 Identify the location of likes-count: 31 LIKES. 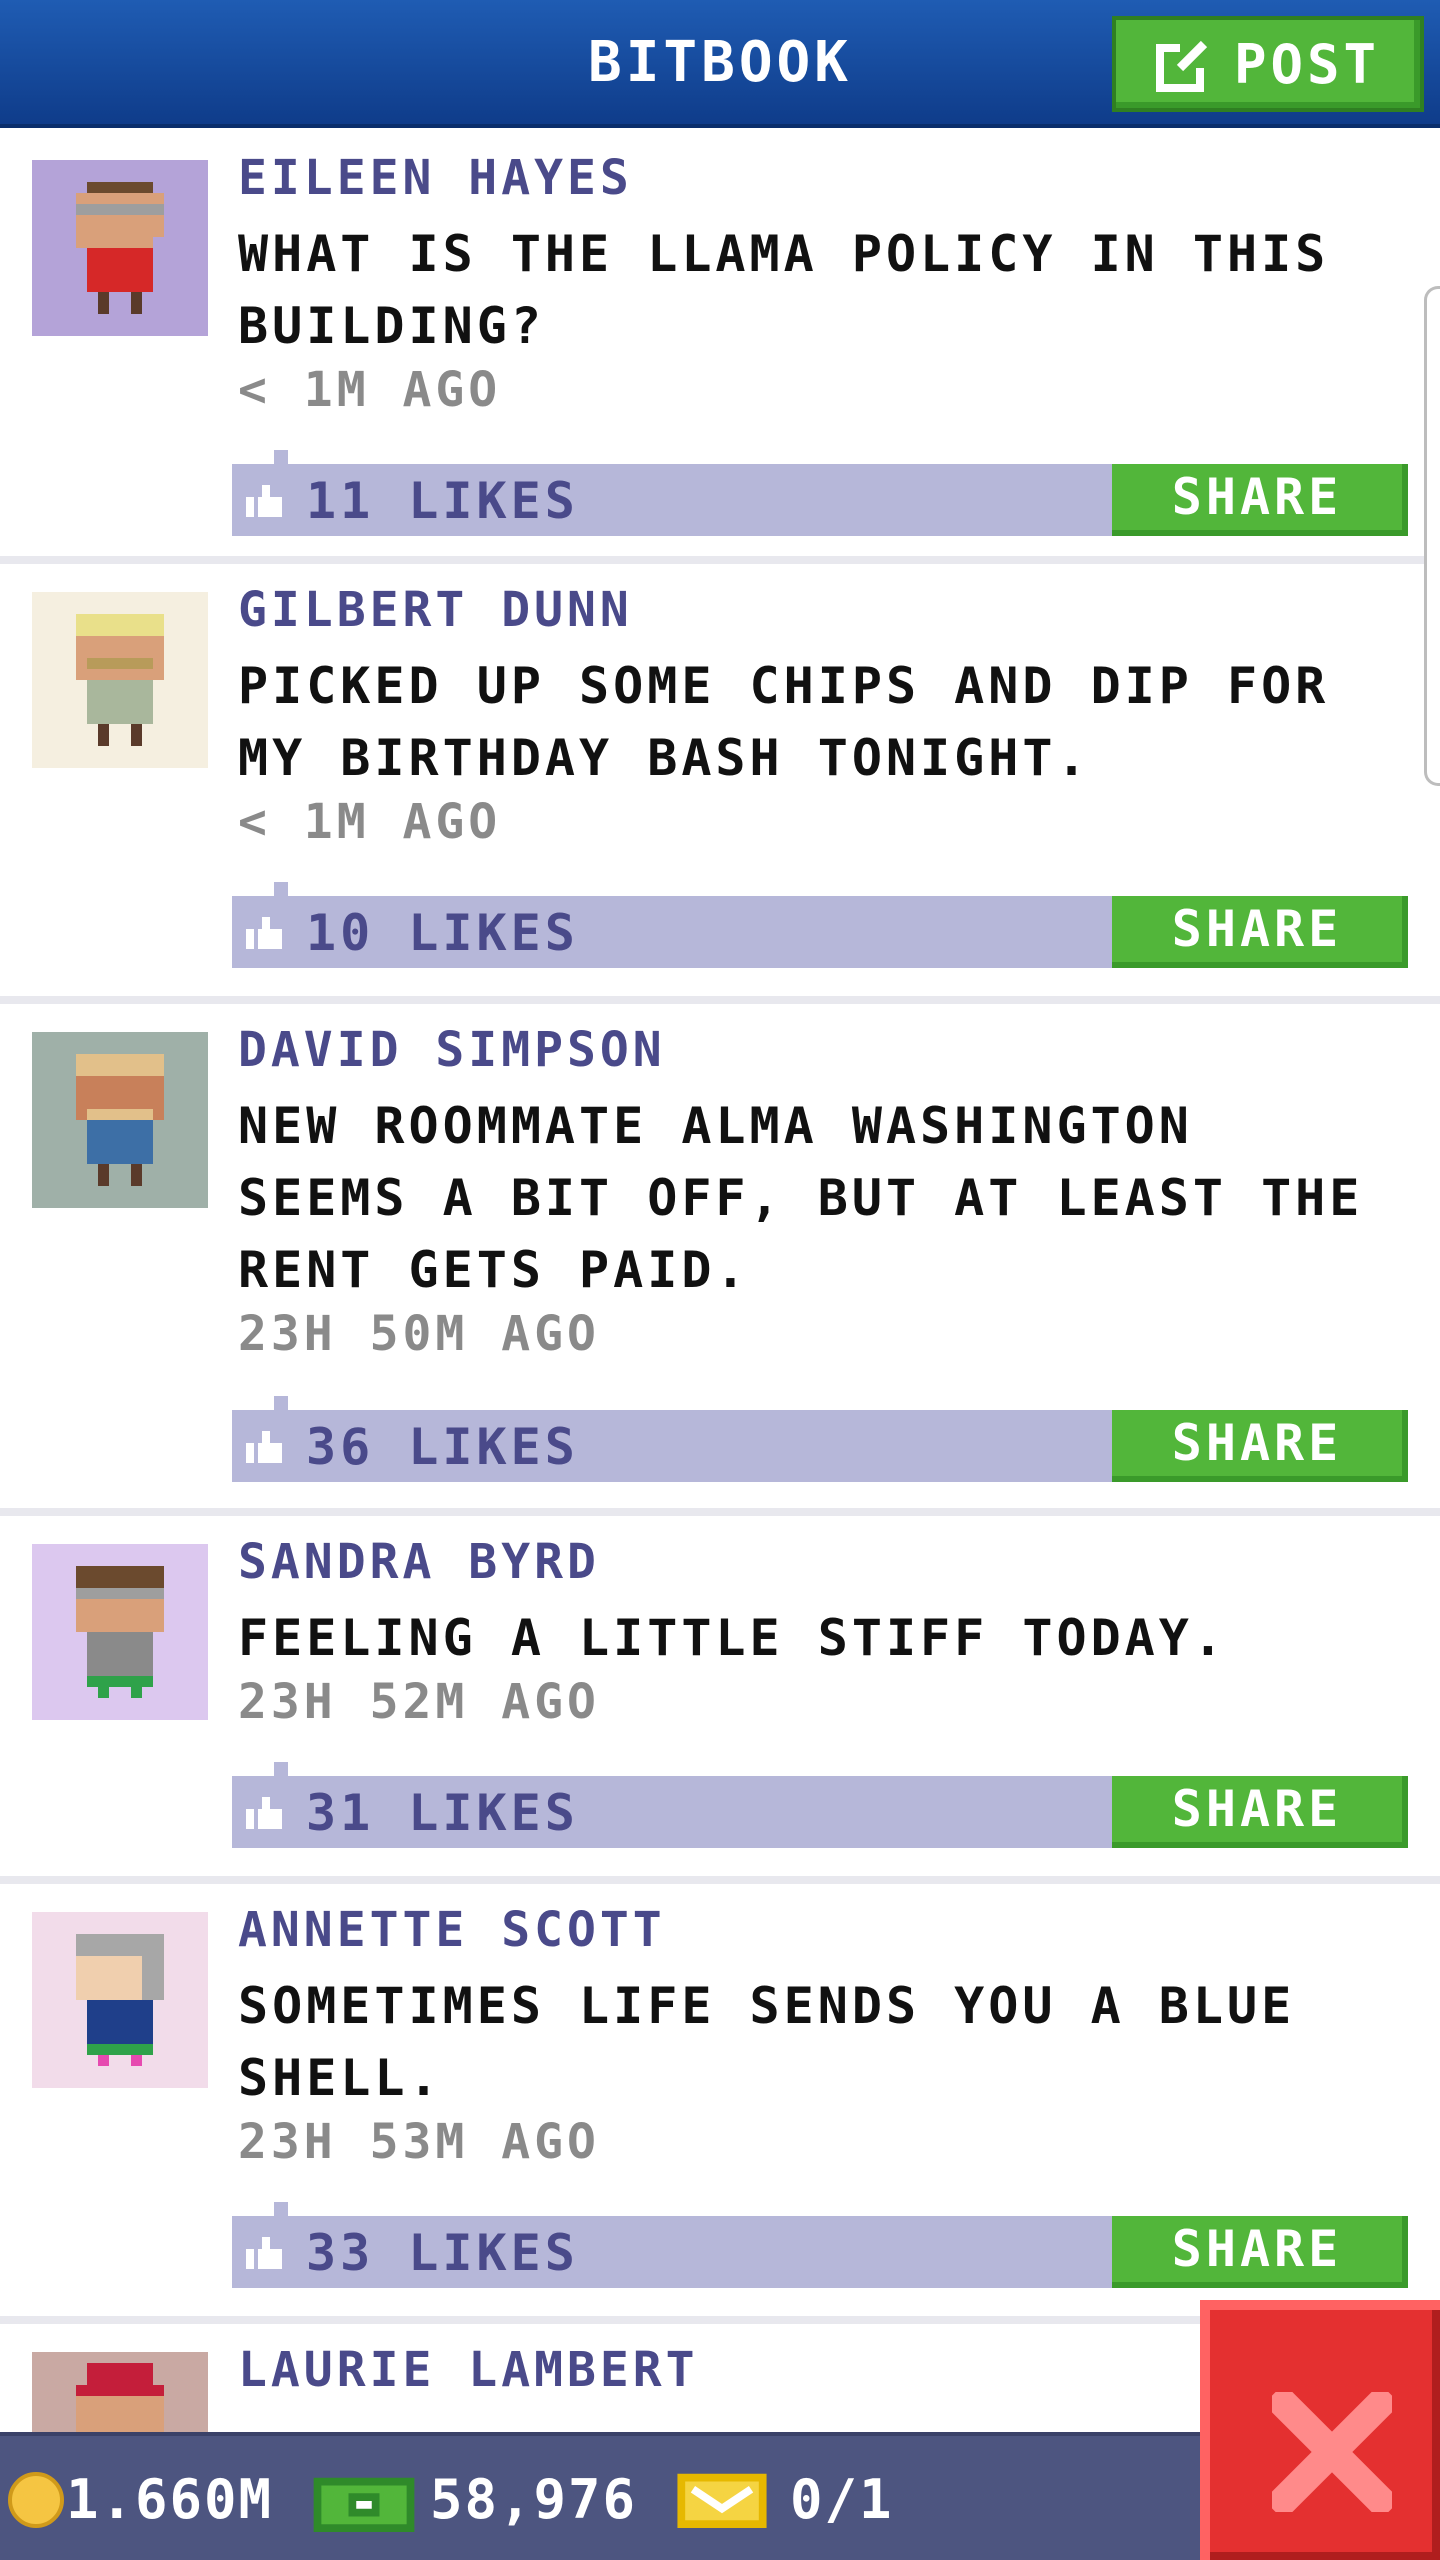
(442, 1813).